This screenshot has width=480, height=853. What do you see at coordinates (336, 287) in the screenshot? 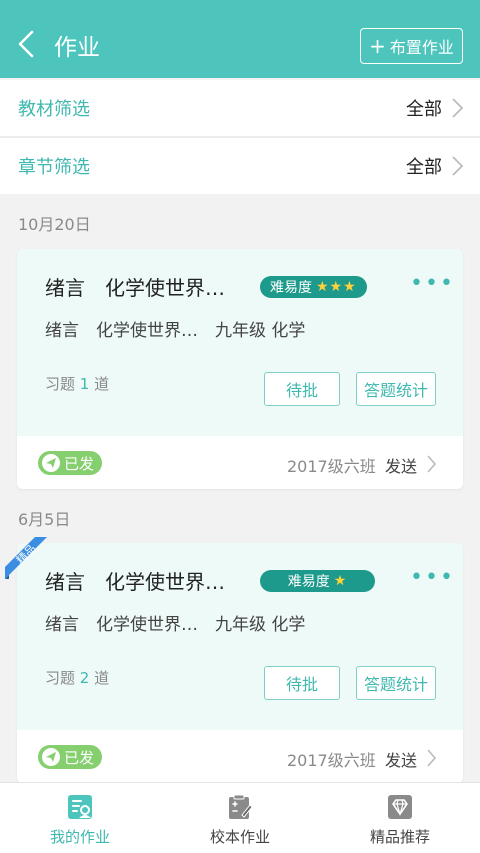
I see `star-icon: ★★★` at bounding box center [336, 287].